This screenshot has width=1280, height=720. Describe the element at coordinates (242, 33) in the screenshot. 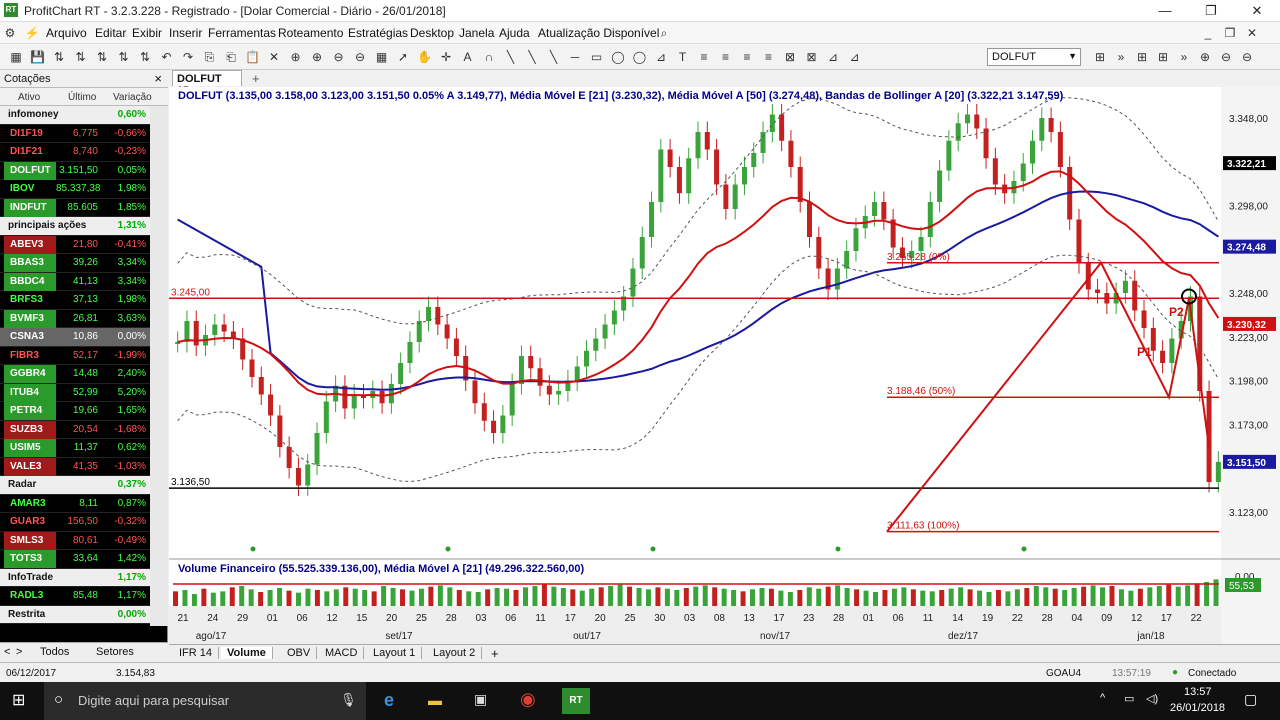

I see `menu-4: Ferramentas` at that location.